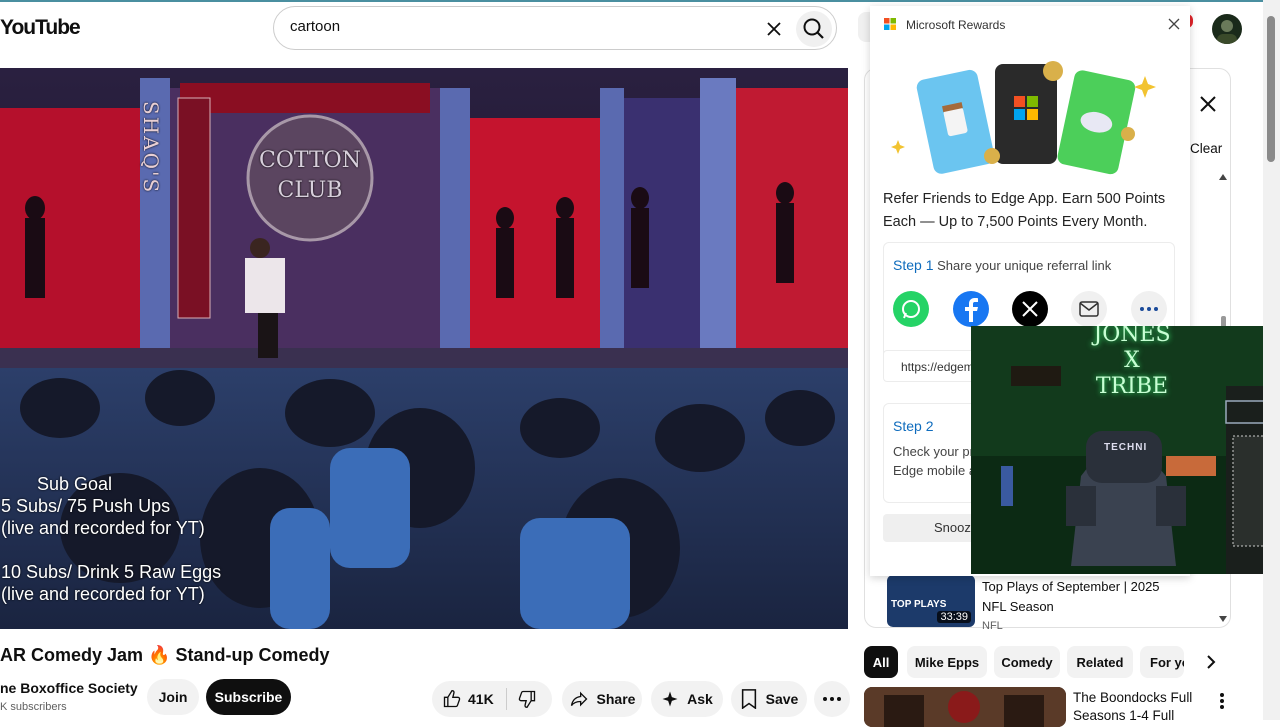 The image size is (1280, 727). Describe the element at coordinates (913, 426) in the screenshot. I see `step-2-label: Step 2` at that location.